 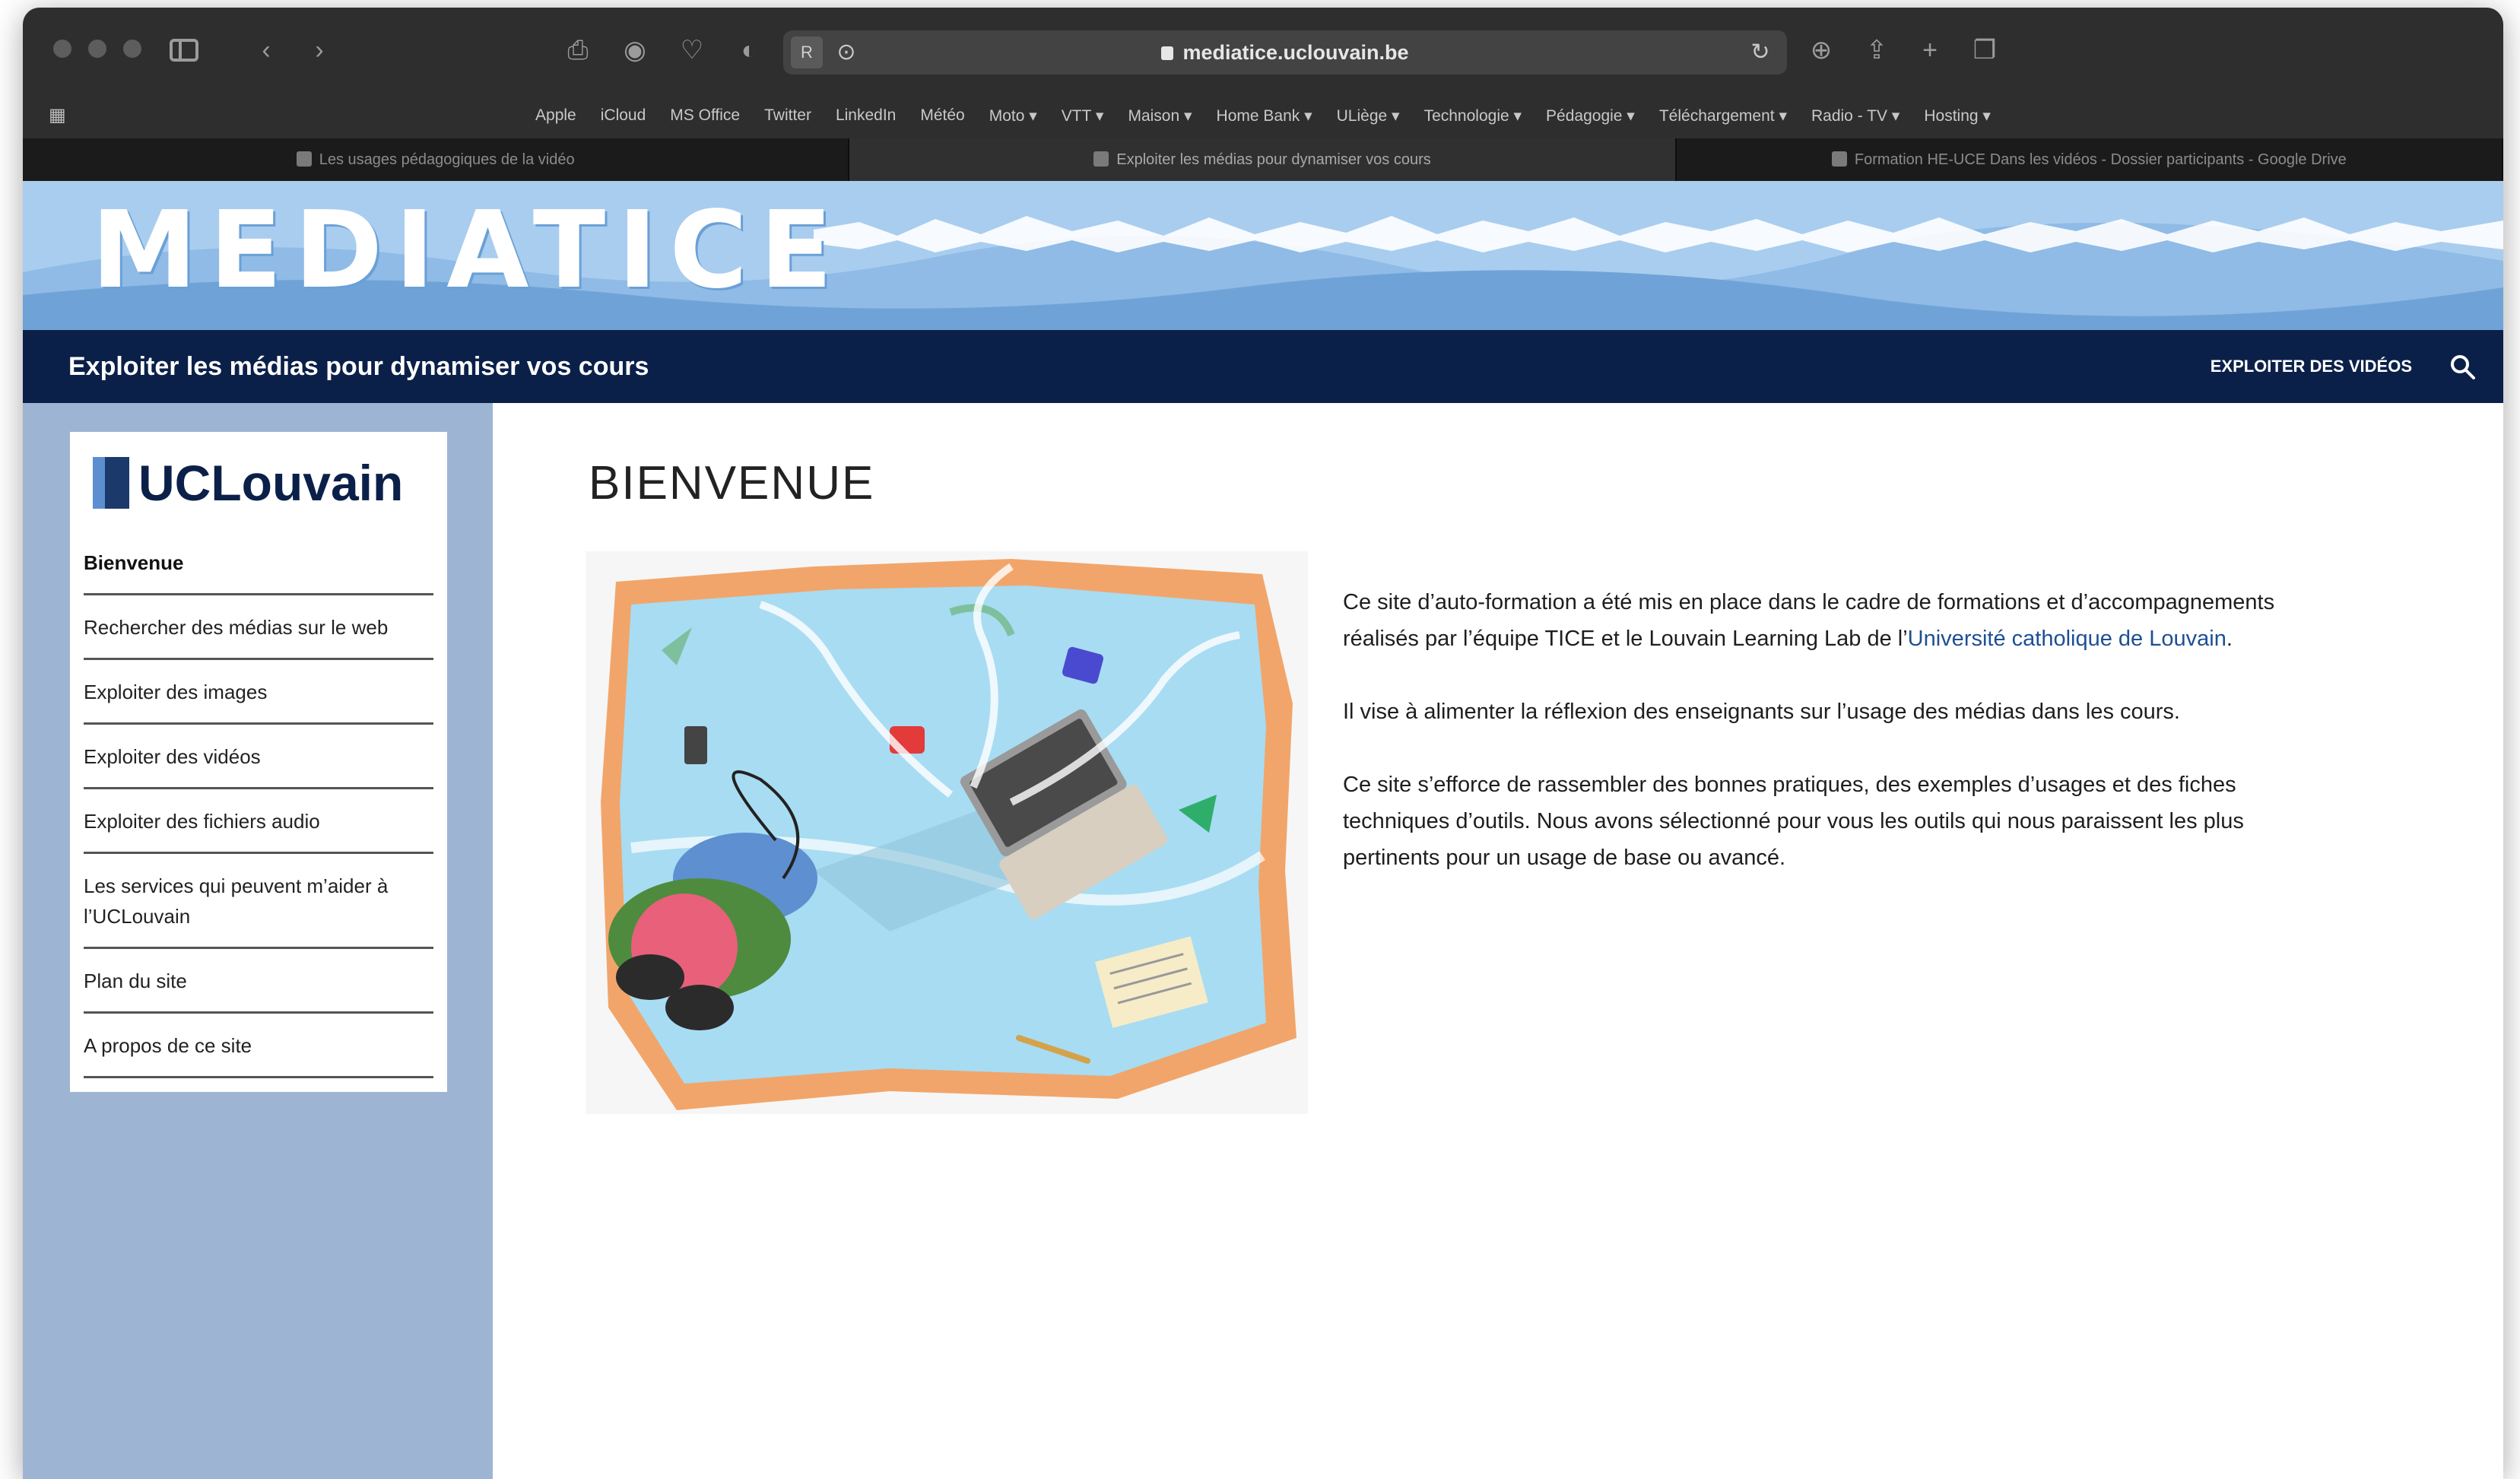 What do you see at coordinates (555, 115) in the screenshot?
I see `favorite-link: Apple` at bounding box center [555, 115].